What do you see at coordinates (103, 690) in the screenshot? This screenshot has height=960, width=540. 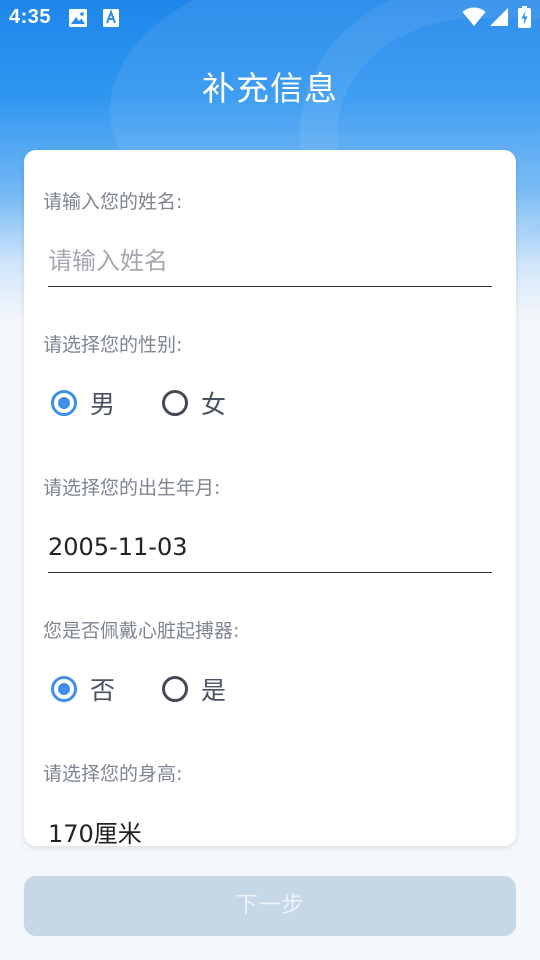 I see `pacemaker-no-label: 否` at bounding box center [103, 690].